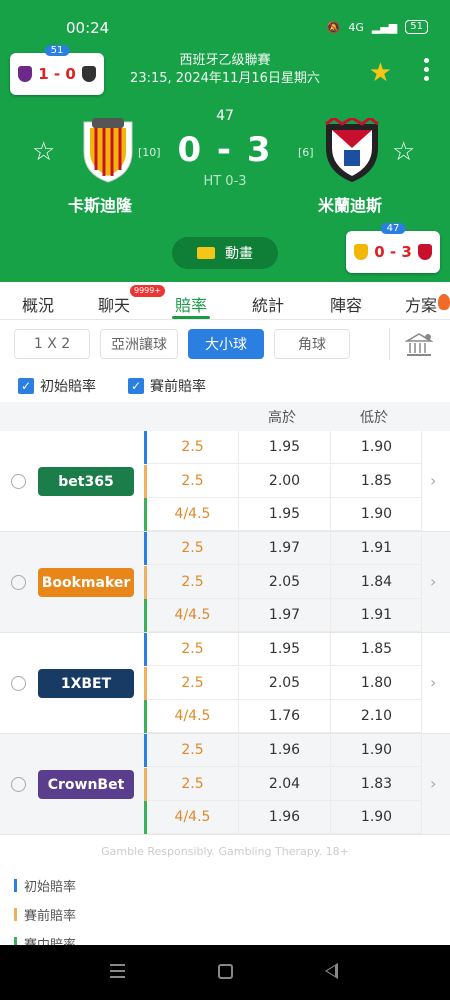  What do you see at coordinates (393, 228) in the screenshot?
I see `mini-score-badge: 47` at bounding box center [393, 228].